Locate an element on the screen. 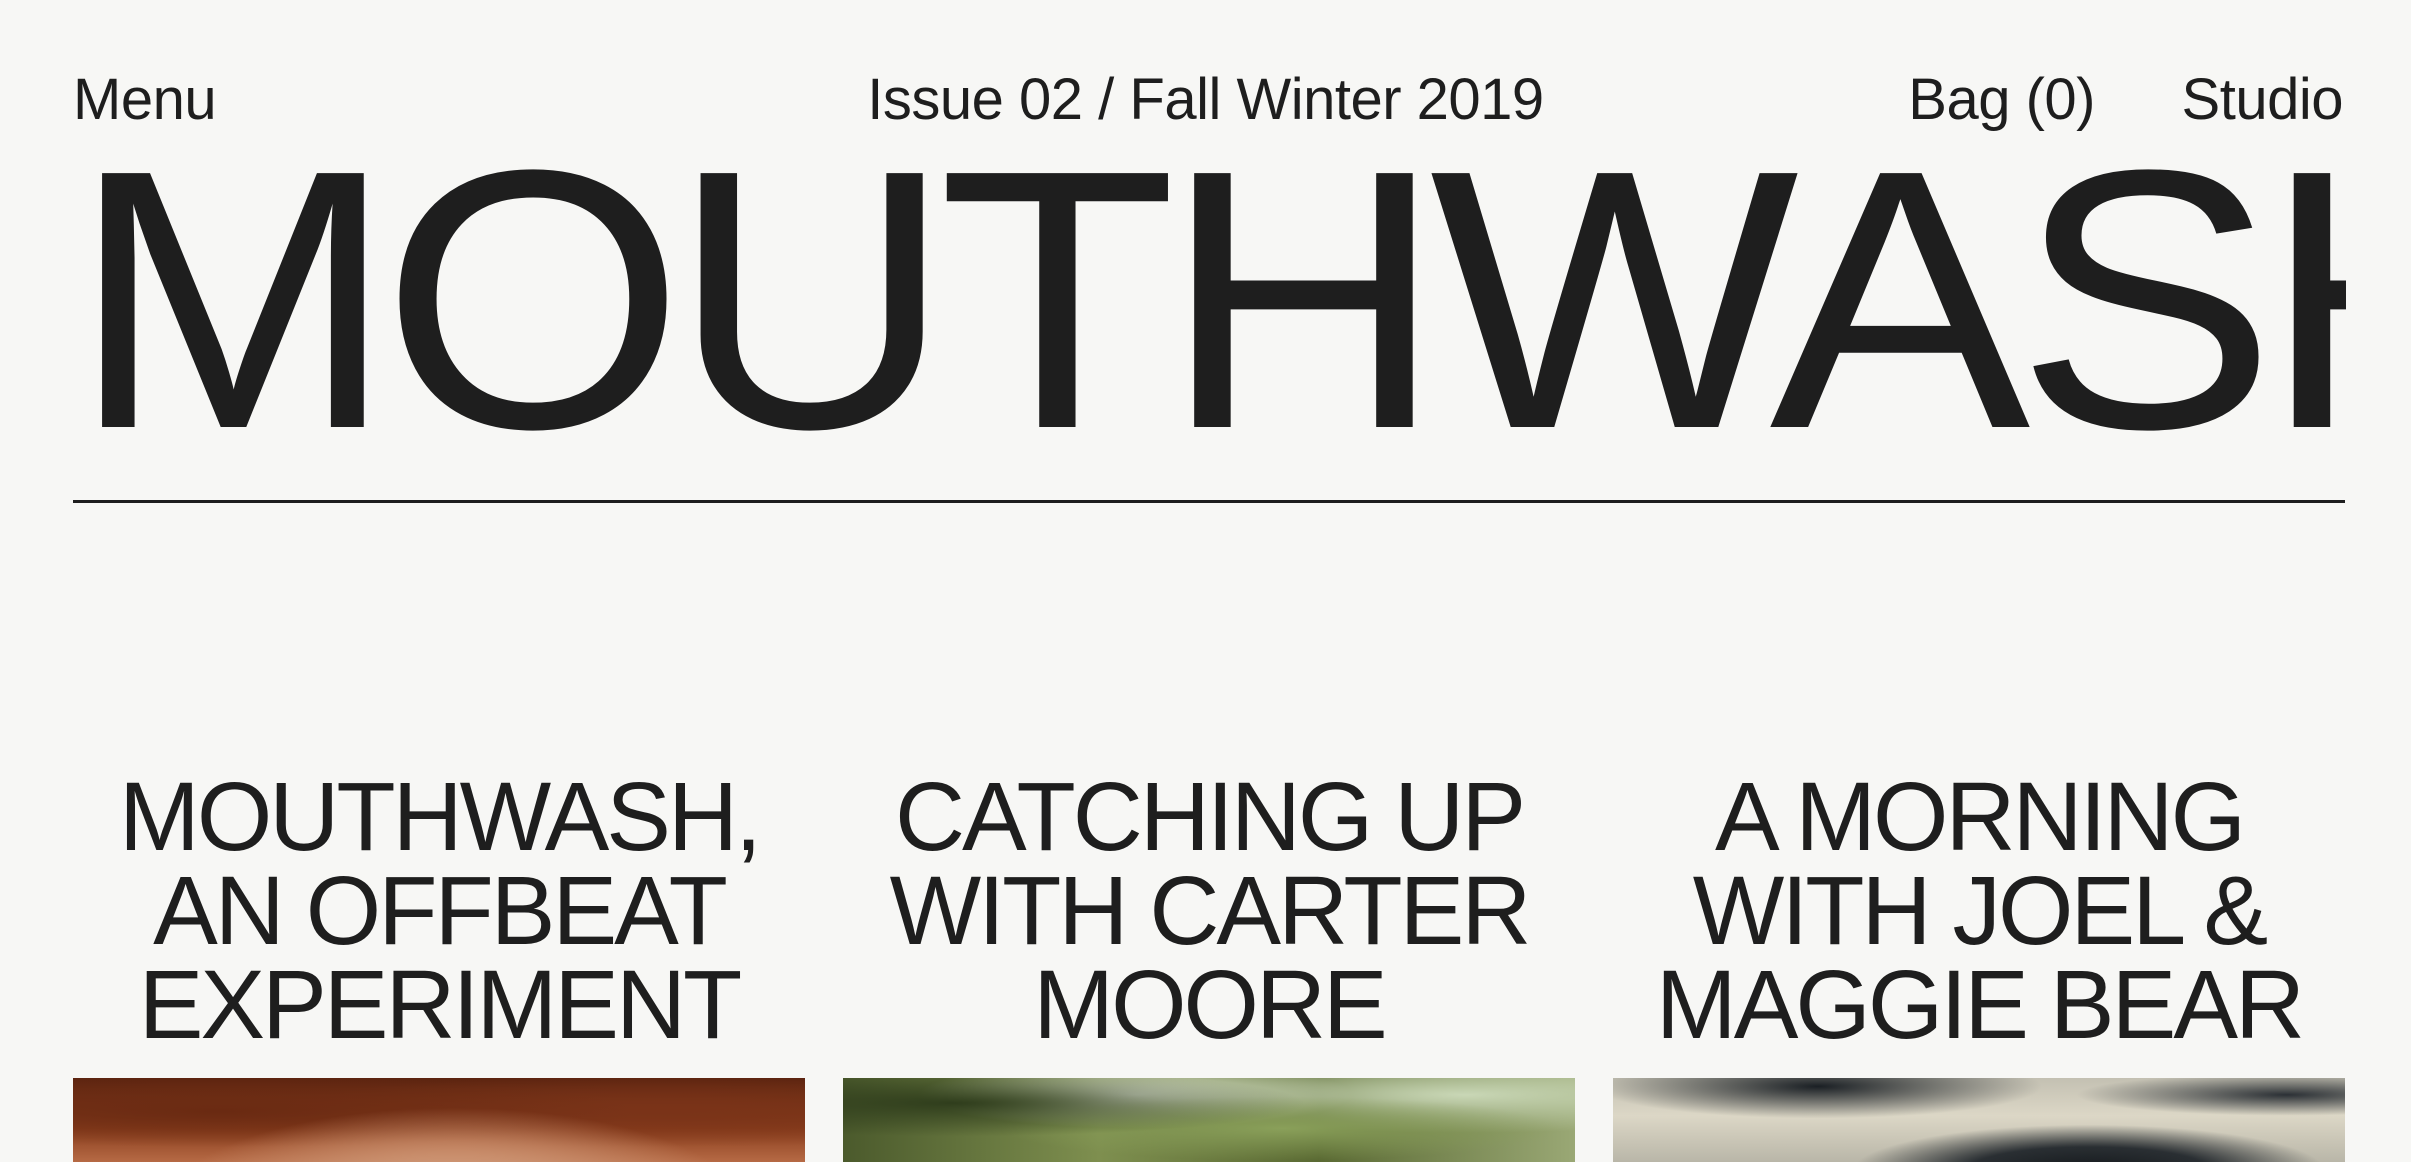  article-title: CATCHING UP WITH CARTER MOORE is located at coordinates (1209, 919).